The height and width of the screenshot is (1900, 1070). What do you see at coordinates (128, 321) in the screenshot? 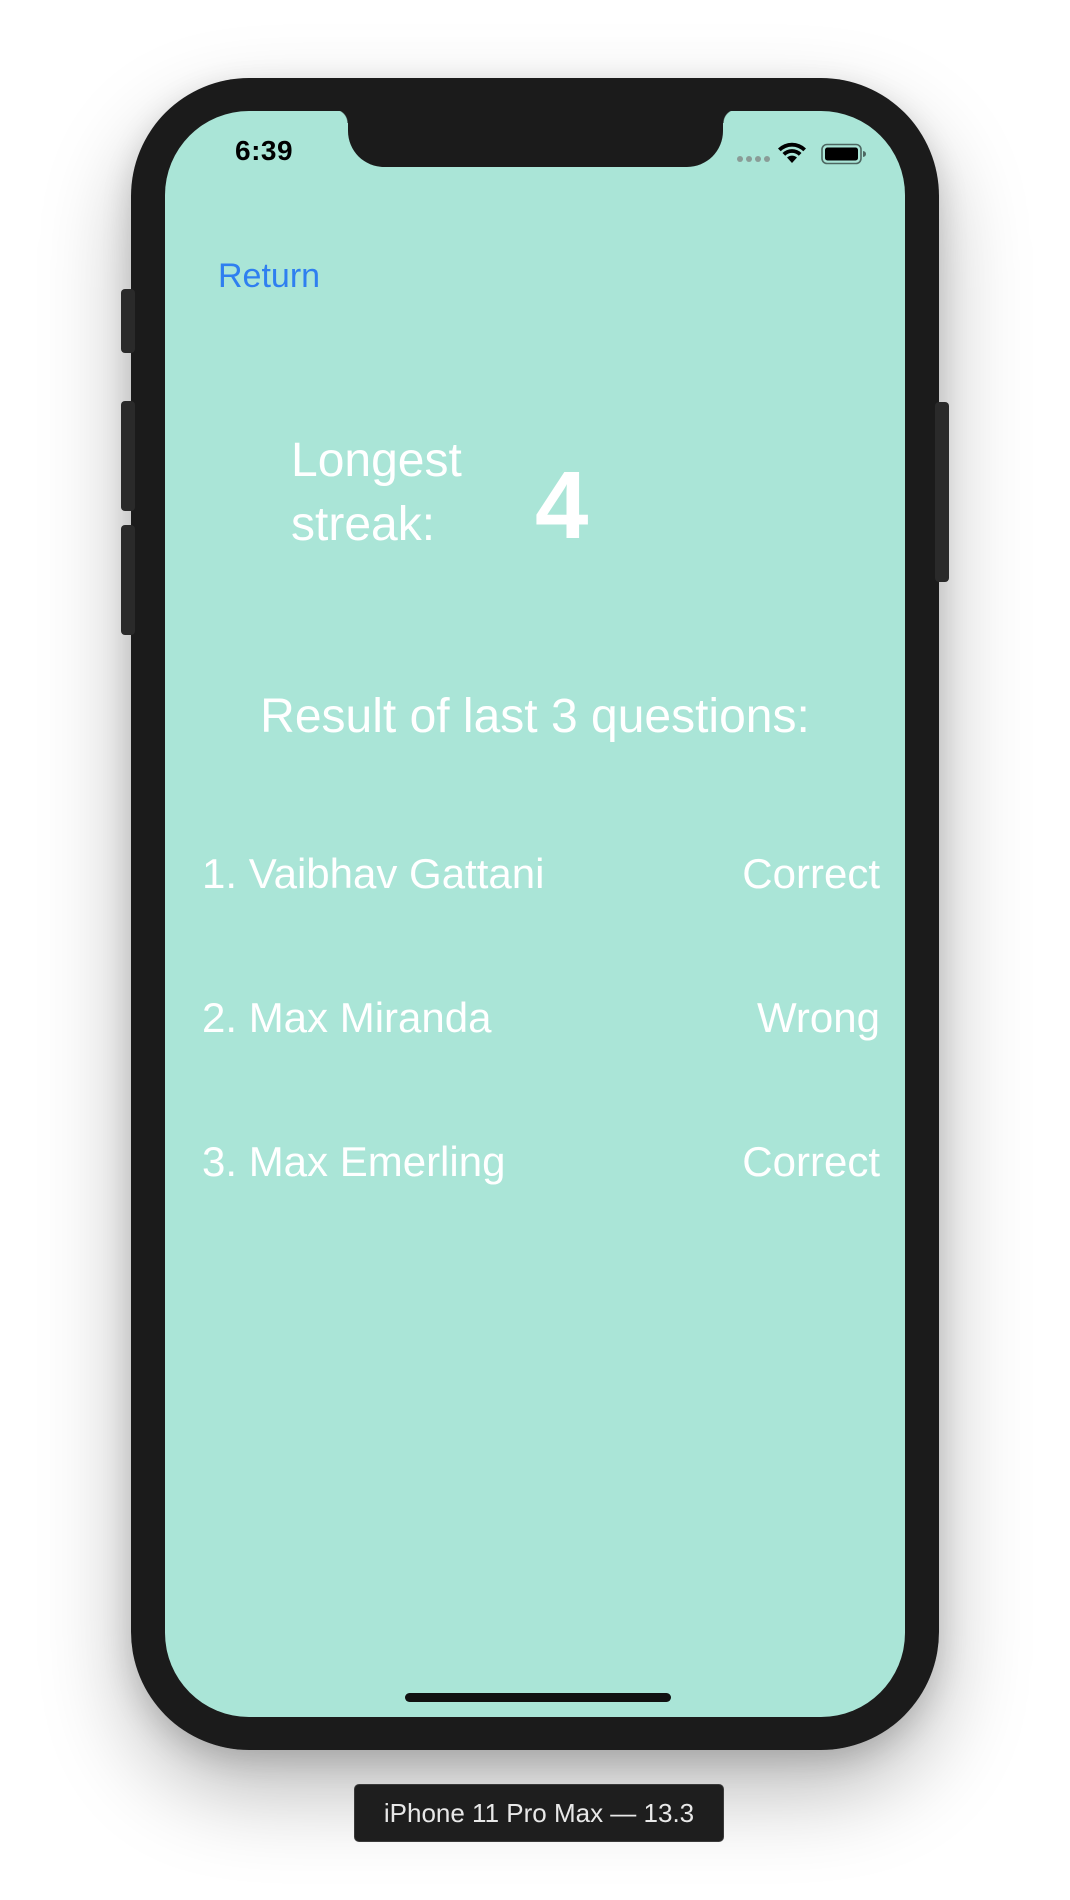
I see `mute-switch` at bounding box center [128, 321].